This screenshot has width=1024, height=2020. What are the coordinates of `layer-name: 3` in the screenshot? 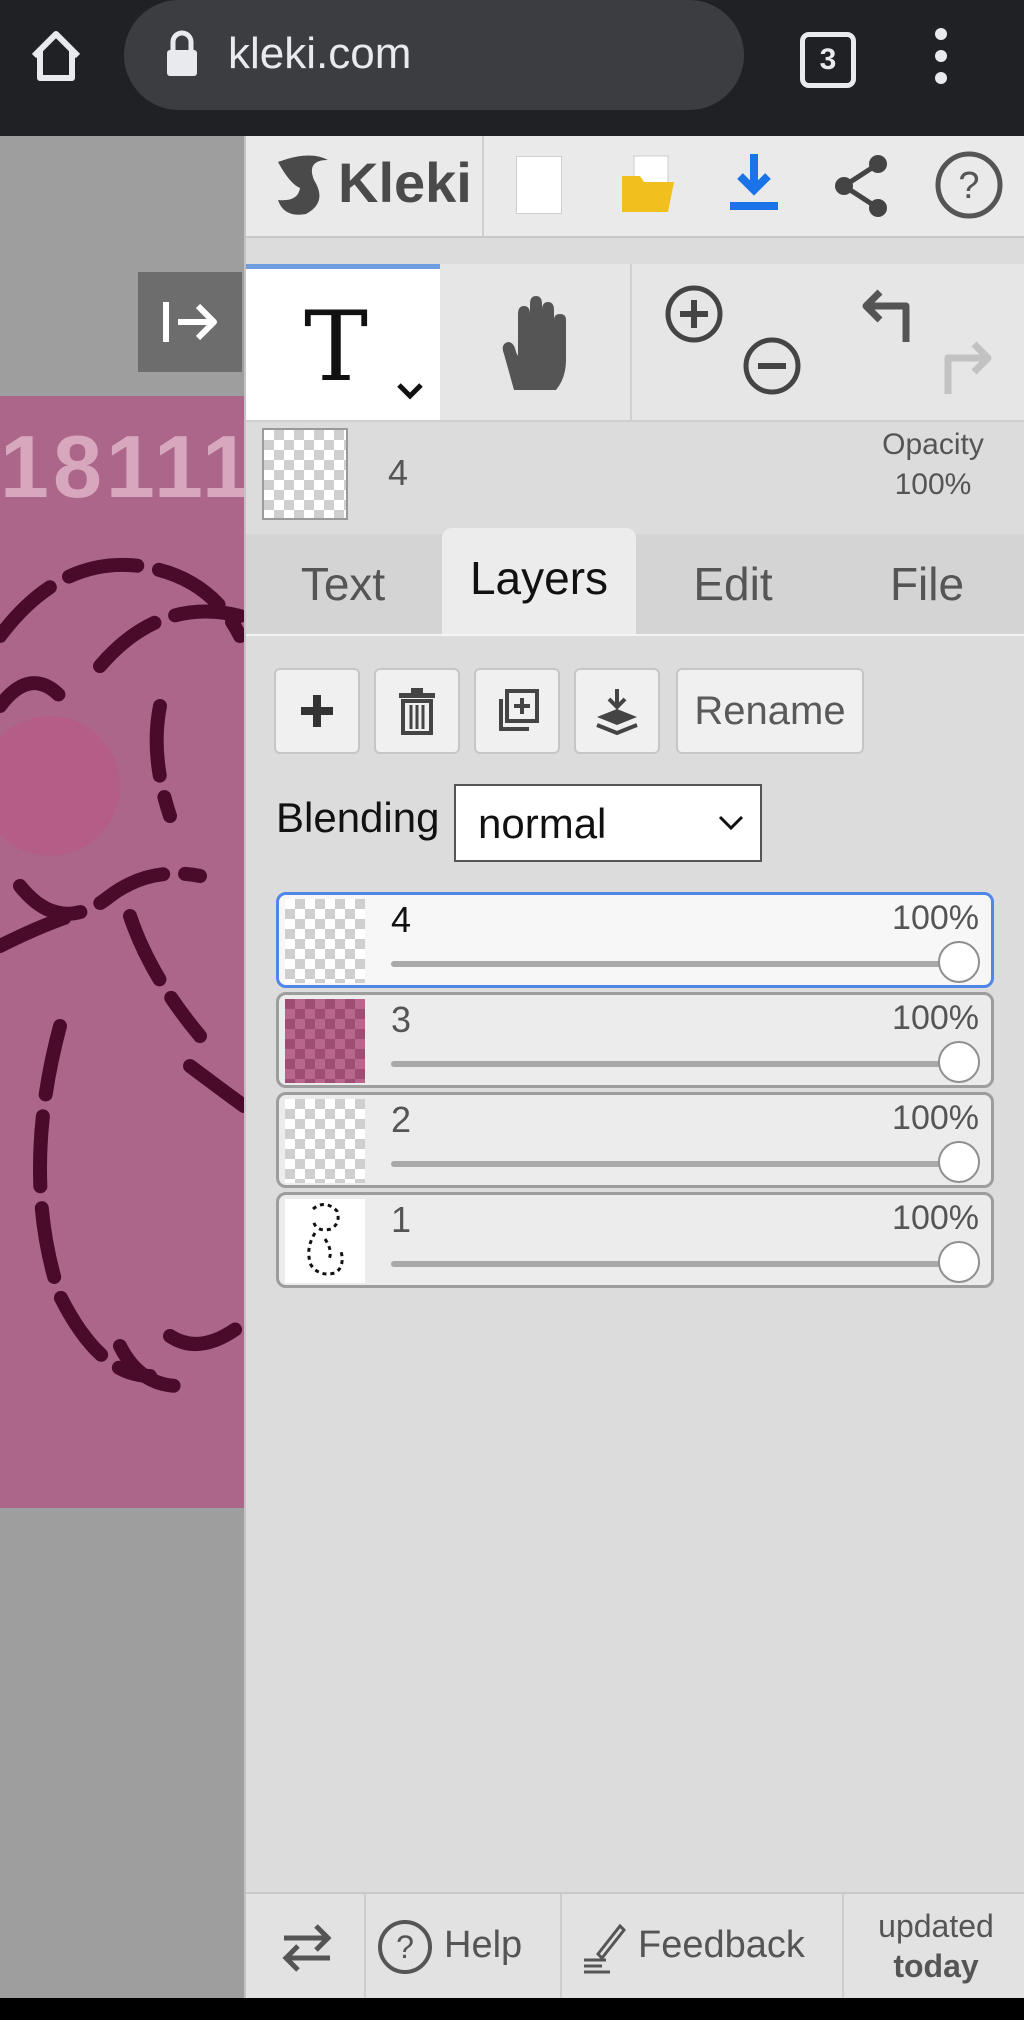 It's located at (401, 1019).